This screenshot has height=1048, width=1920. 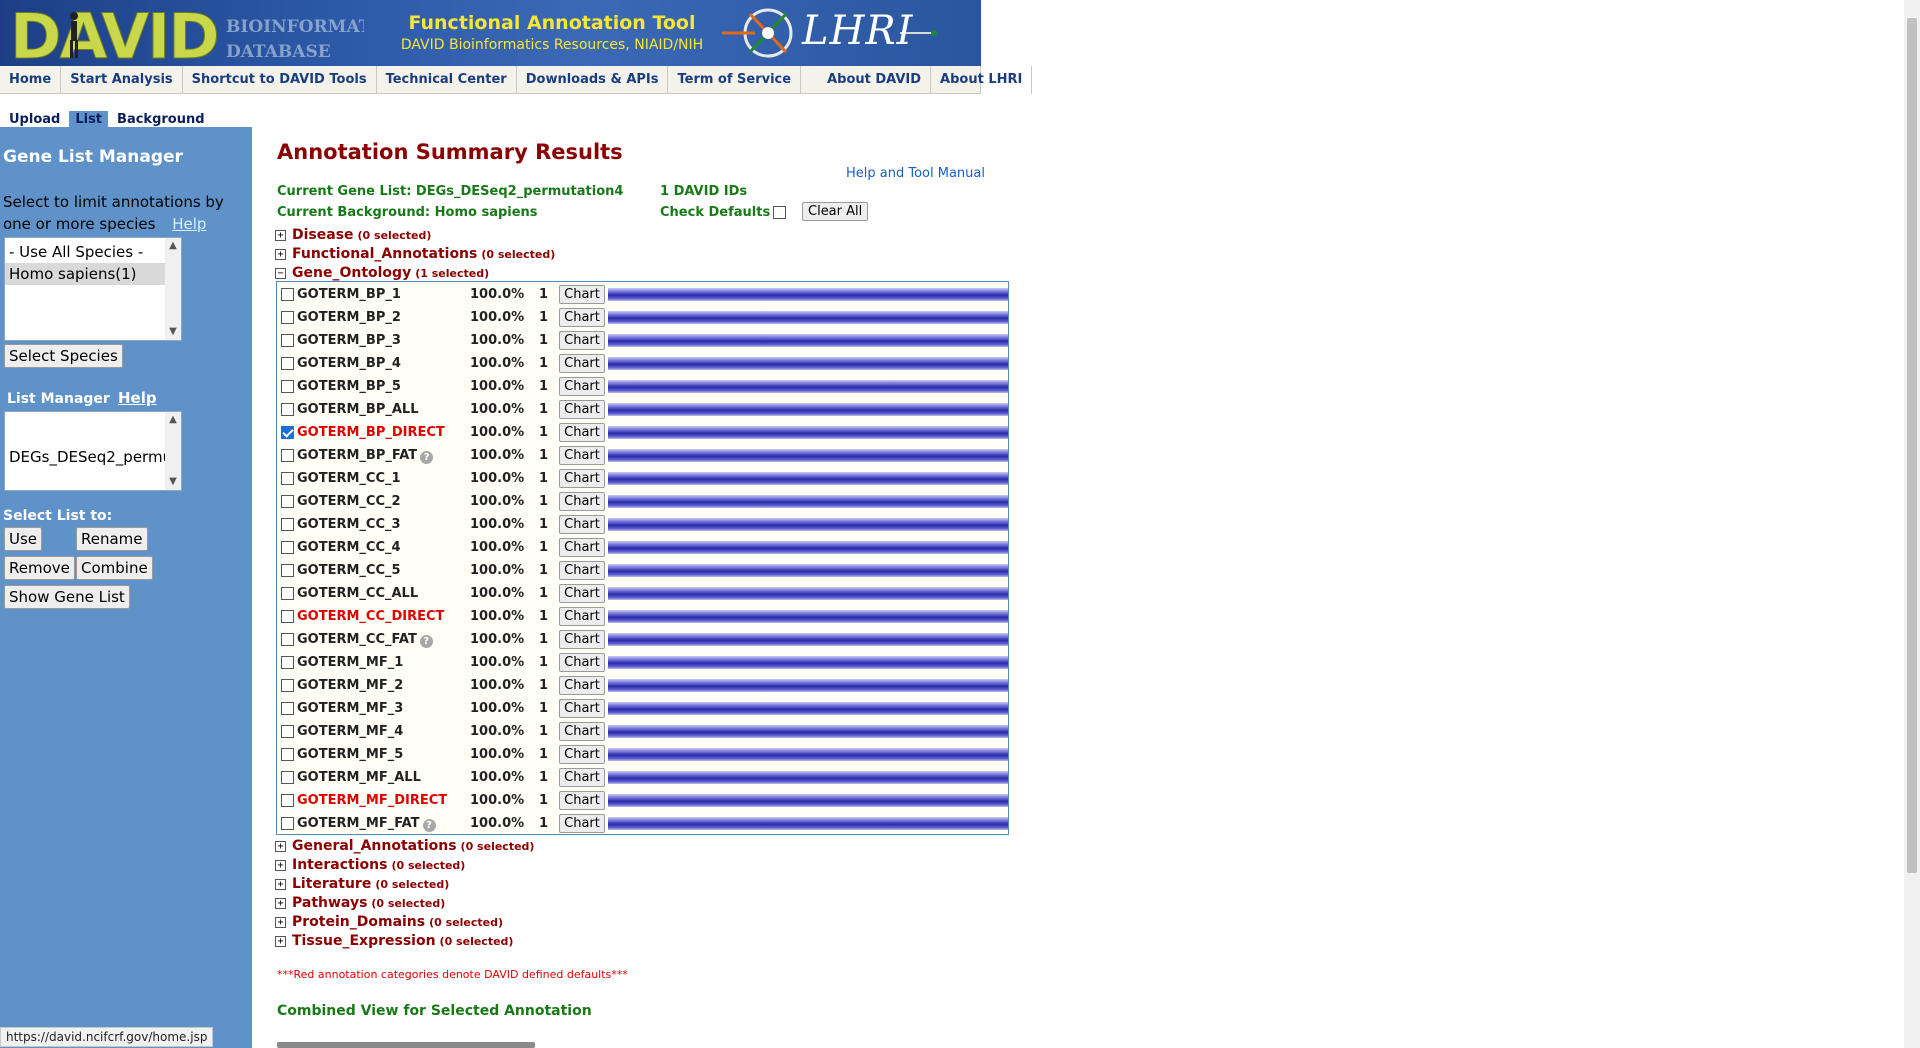 I want to click on category-gene-ontology: − Gene_Ontology (1 selected), so click(x=382, y=273).